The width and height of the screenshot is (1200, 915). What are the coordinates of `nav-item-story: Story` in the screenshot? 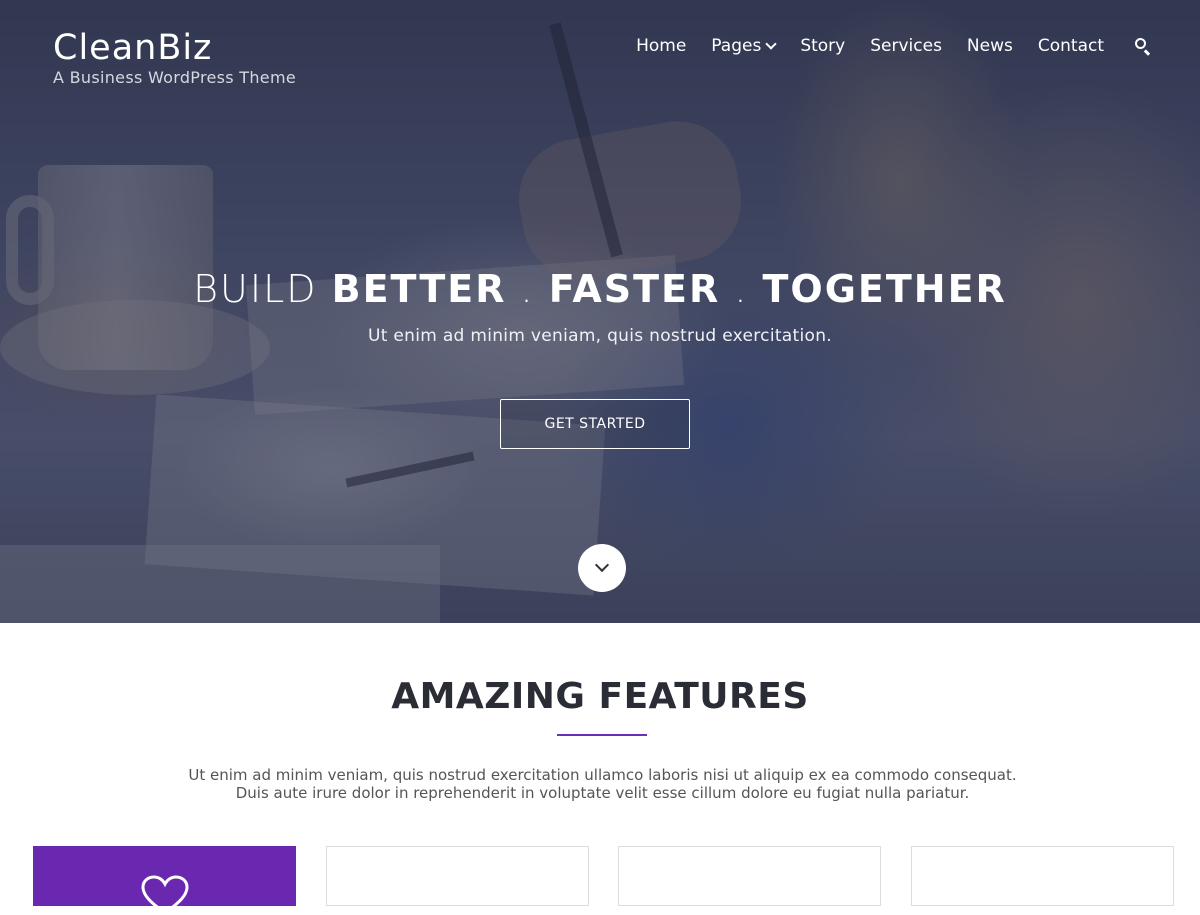 It's located at (822, 46).